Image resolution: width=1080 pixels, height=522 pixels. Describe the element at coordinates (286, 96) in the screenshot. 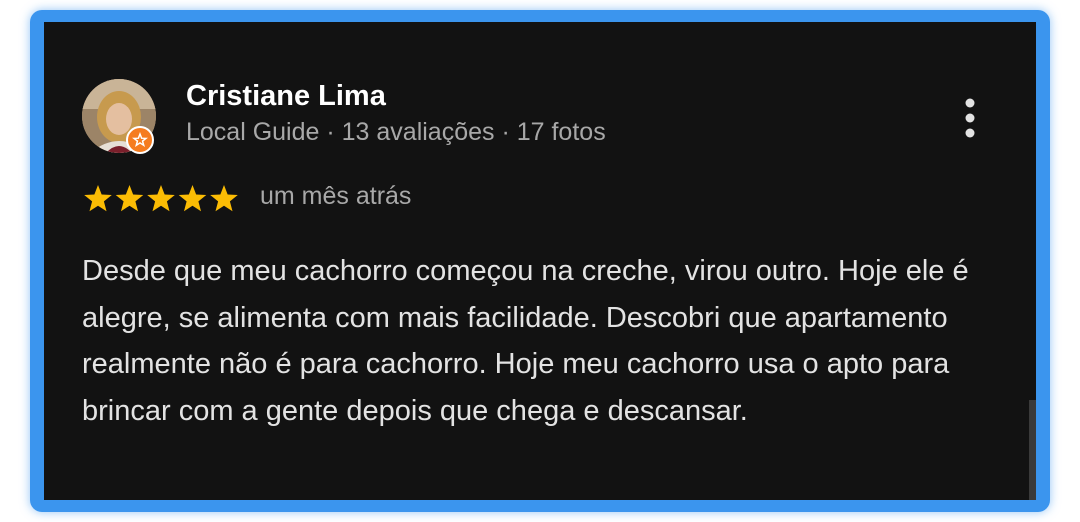

I see `author-name: Cristiane Lima` at that location.